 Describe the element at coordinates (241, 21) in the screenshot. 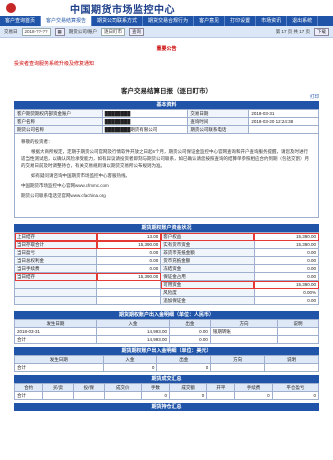

I see `nav-item-print-settings: 打印设置` at that location.